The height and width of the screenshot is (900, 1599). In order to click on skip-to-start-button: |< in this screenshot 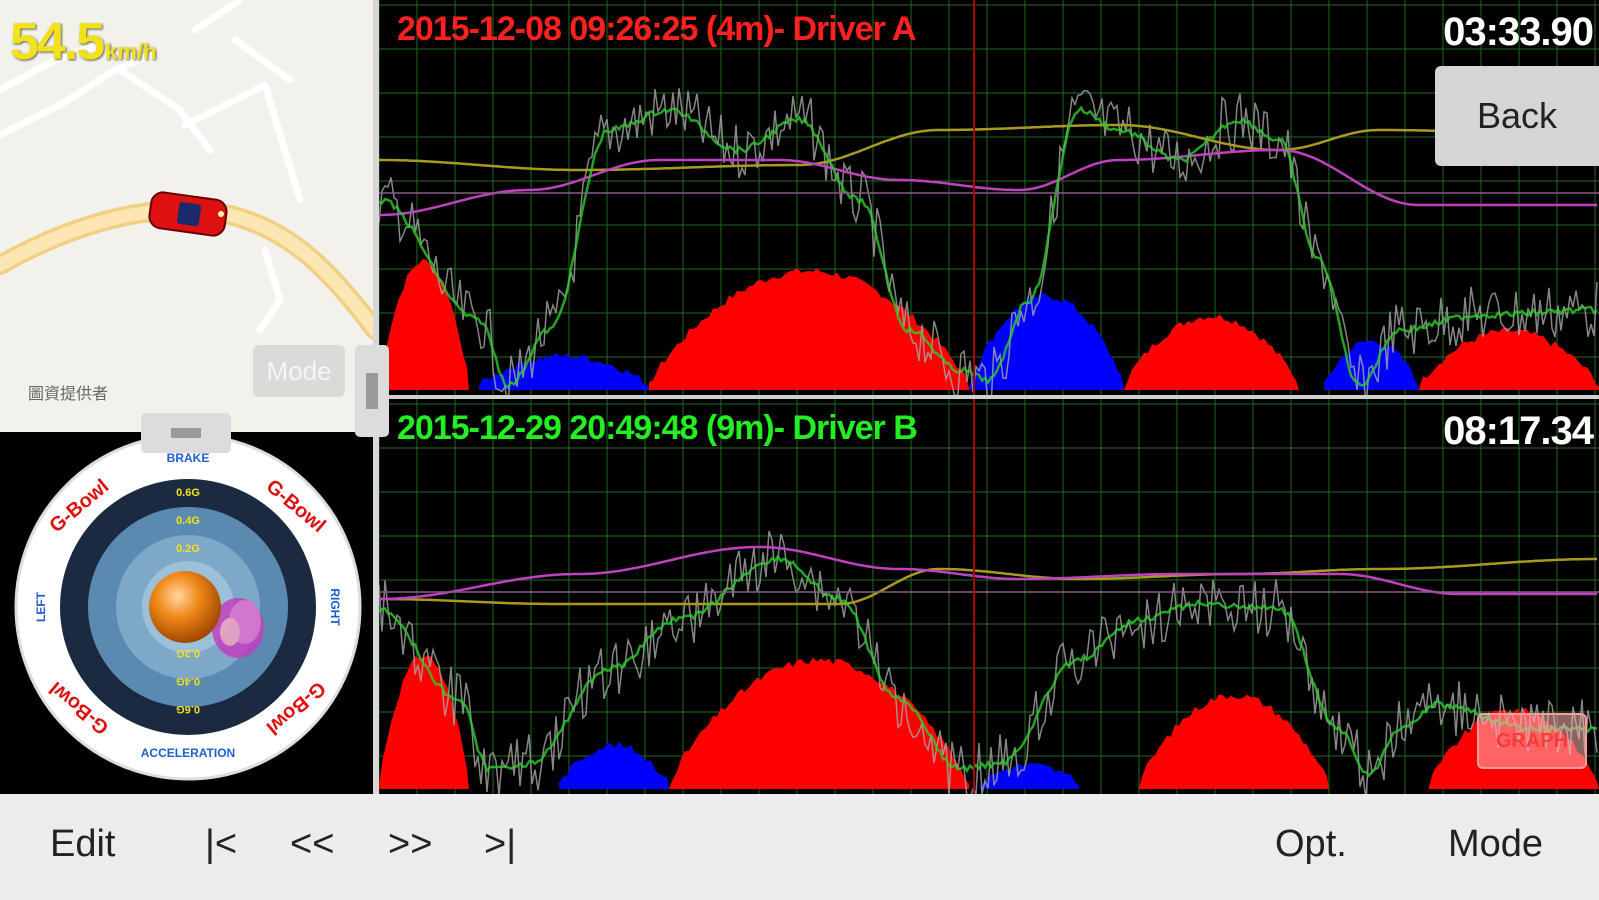, I will do `click(221, 847)`.